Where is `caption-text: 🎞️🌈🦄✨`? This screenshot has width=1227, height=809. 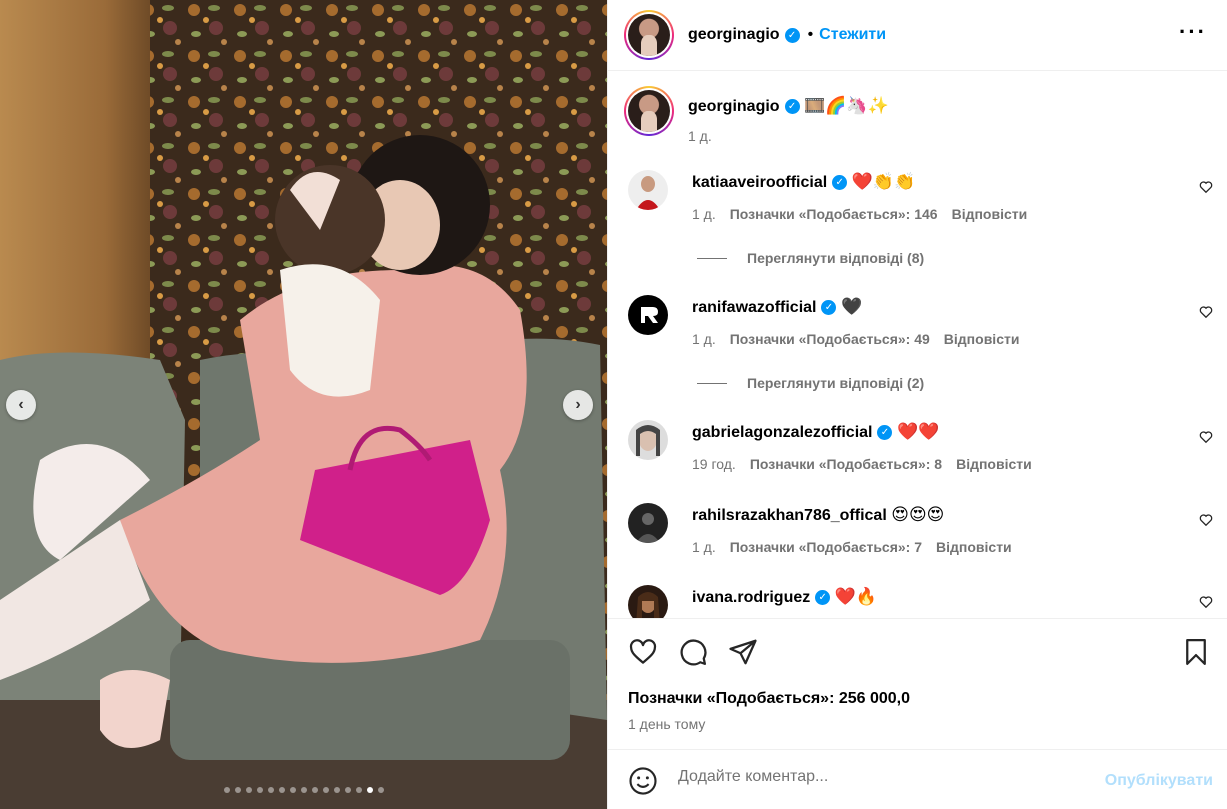
caption-text: 🎞️🌈🦄✨ is located at coordinates (846, 106).